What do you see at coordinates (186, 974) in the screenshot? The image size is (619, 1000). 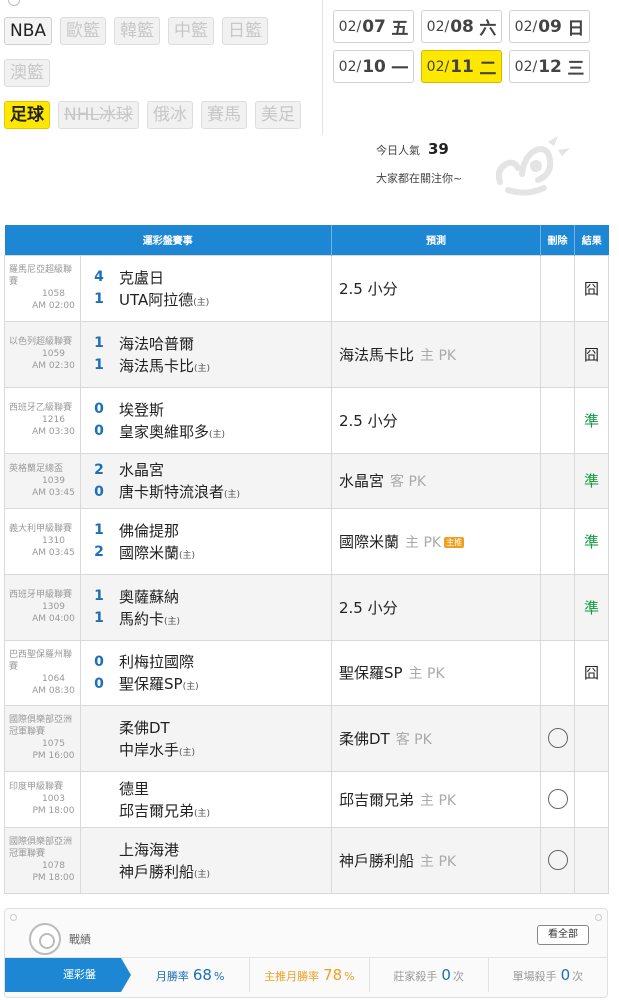 I see `stat-month-winrate: 月勝率 68%` at bounding box center [186, 974].